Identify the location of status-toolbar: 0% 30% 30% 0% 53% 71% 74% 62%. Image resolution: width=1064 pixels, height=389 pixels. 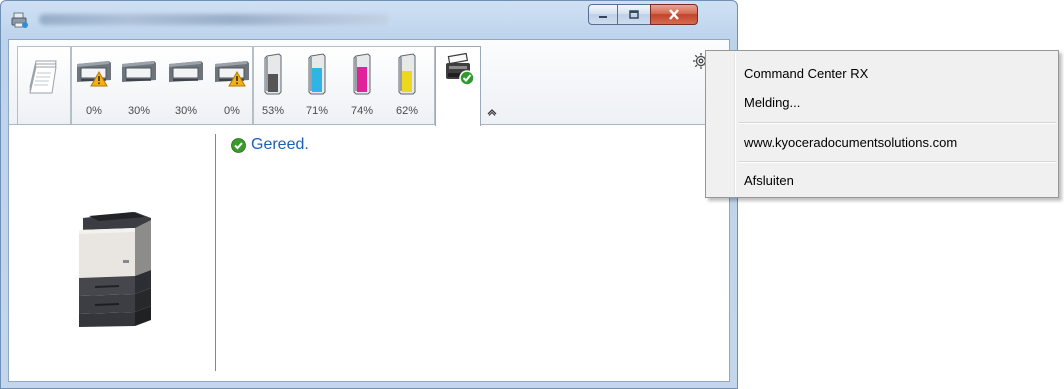
(369, 83).